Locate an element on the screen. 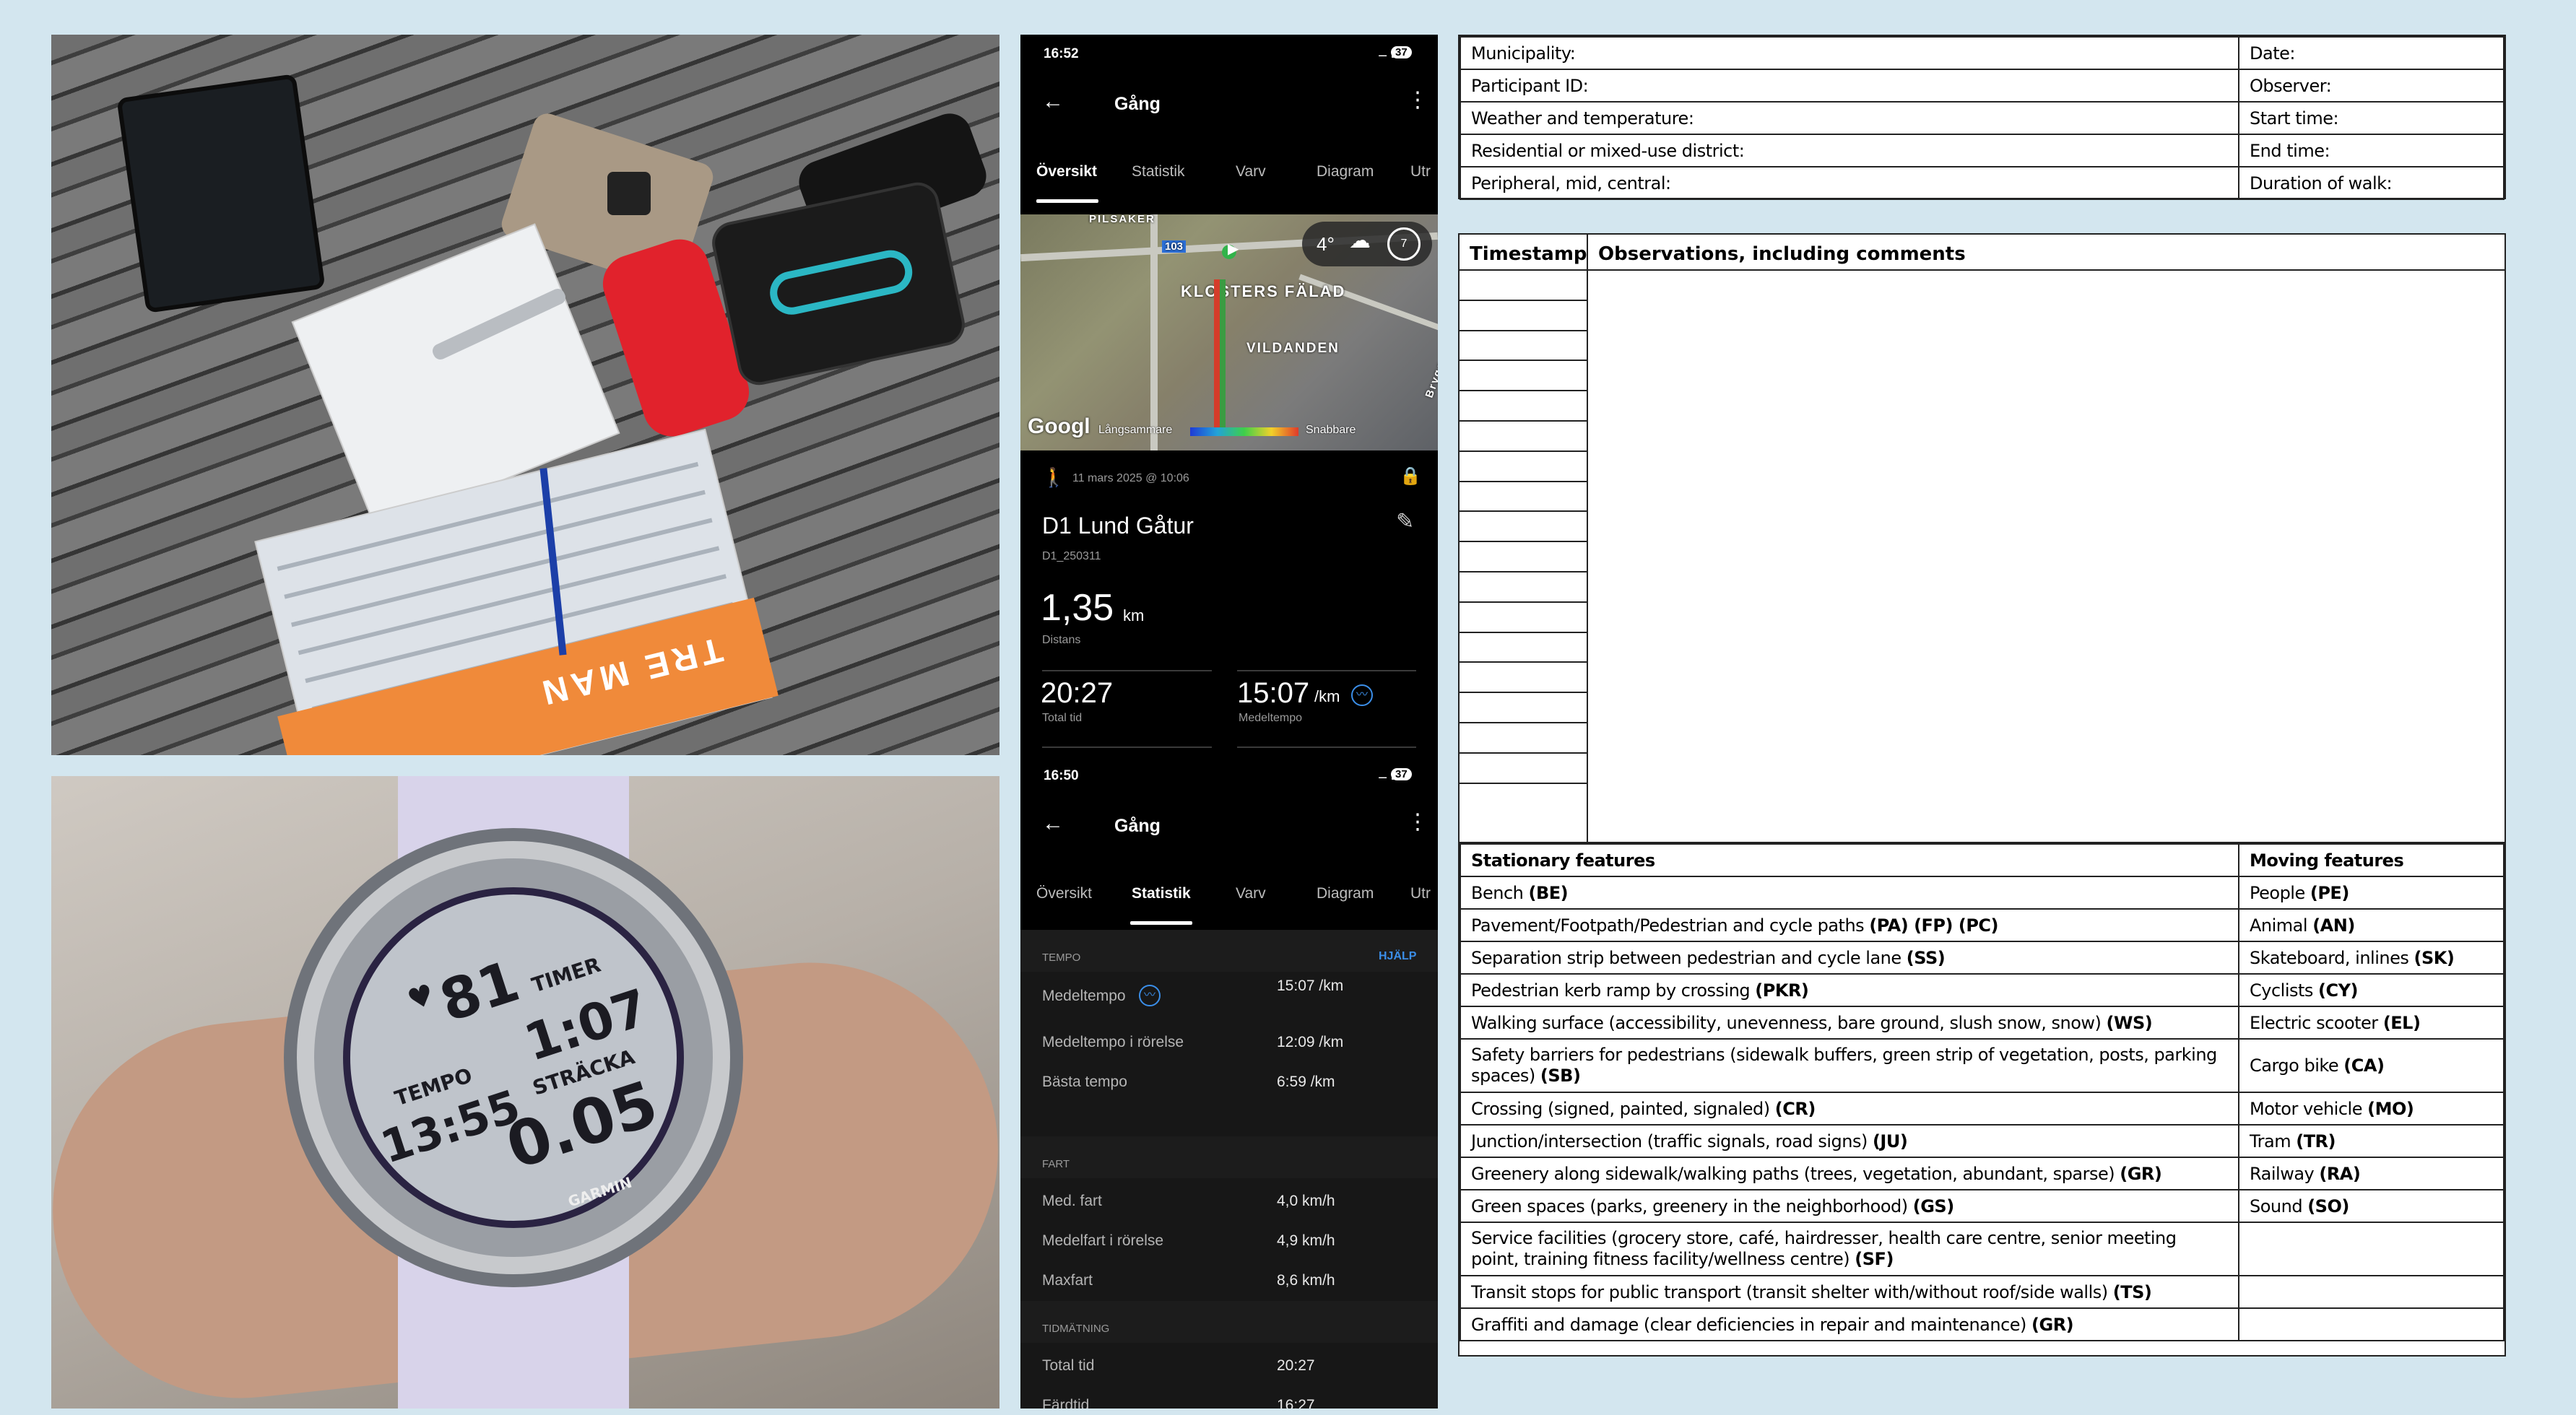  help-link: HJÄLP is located at coordinates (1397, 957).